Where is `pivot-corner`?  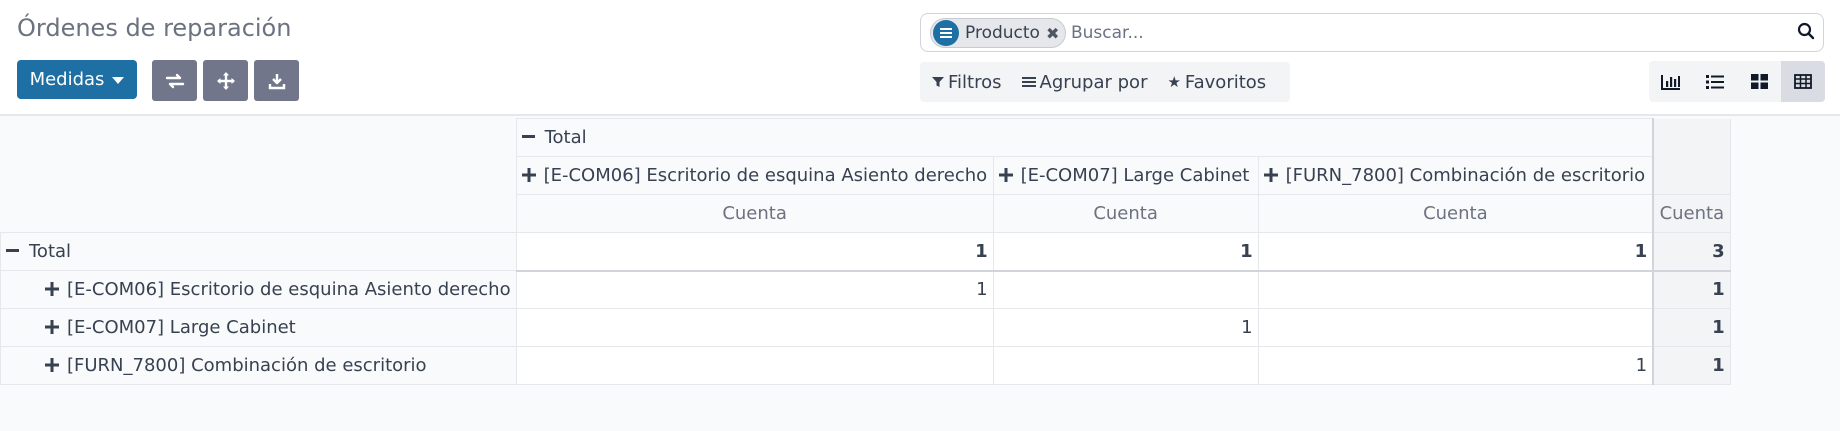
pivot-corner is located at coordinates (258, 175).